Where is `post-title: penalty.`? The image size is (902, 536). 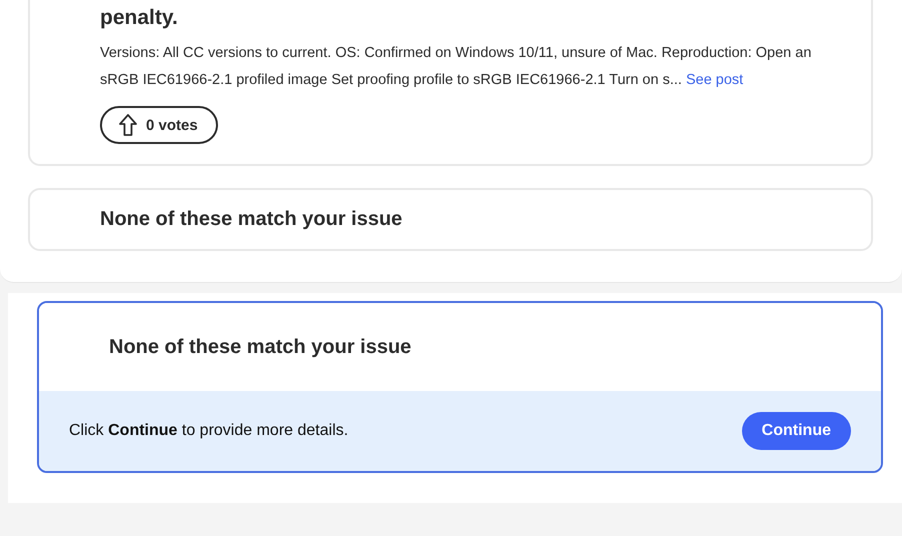 post-title: penalty. is located at coordinates (139, 18).